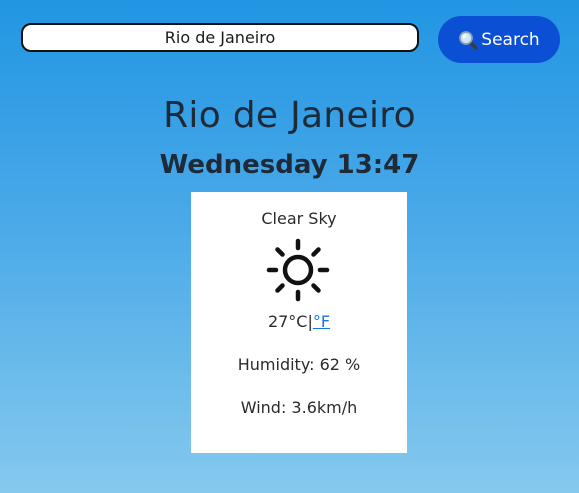 The width and height of the screenshot is (579, 493). I want to click on city-search-input, so click(220, 37).